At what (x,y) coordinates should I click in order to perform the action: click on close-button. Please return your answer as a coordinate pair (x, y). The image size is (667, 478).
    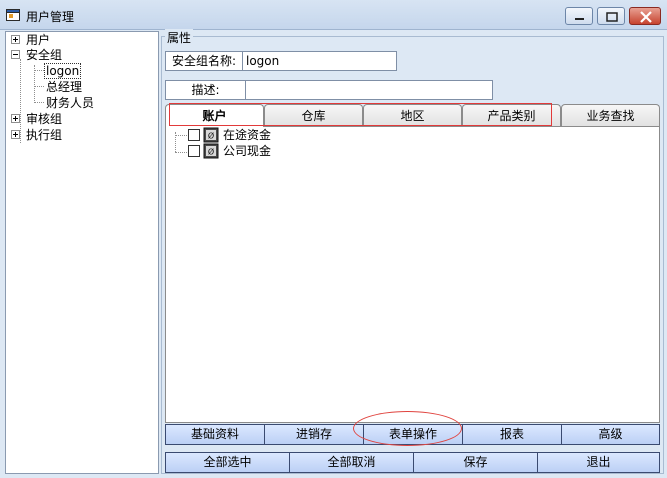
    Looking at the image, I should click on (645, 16).